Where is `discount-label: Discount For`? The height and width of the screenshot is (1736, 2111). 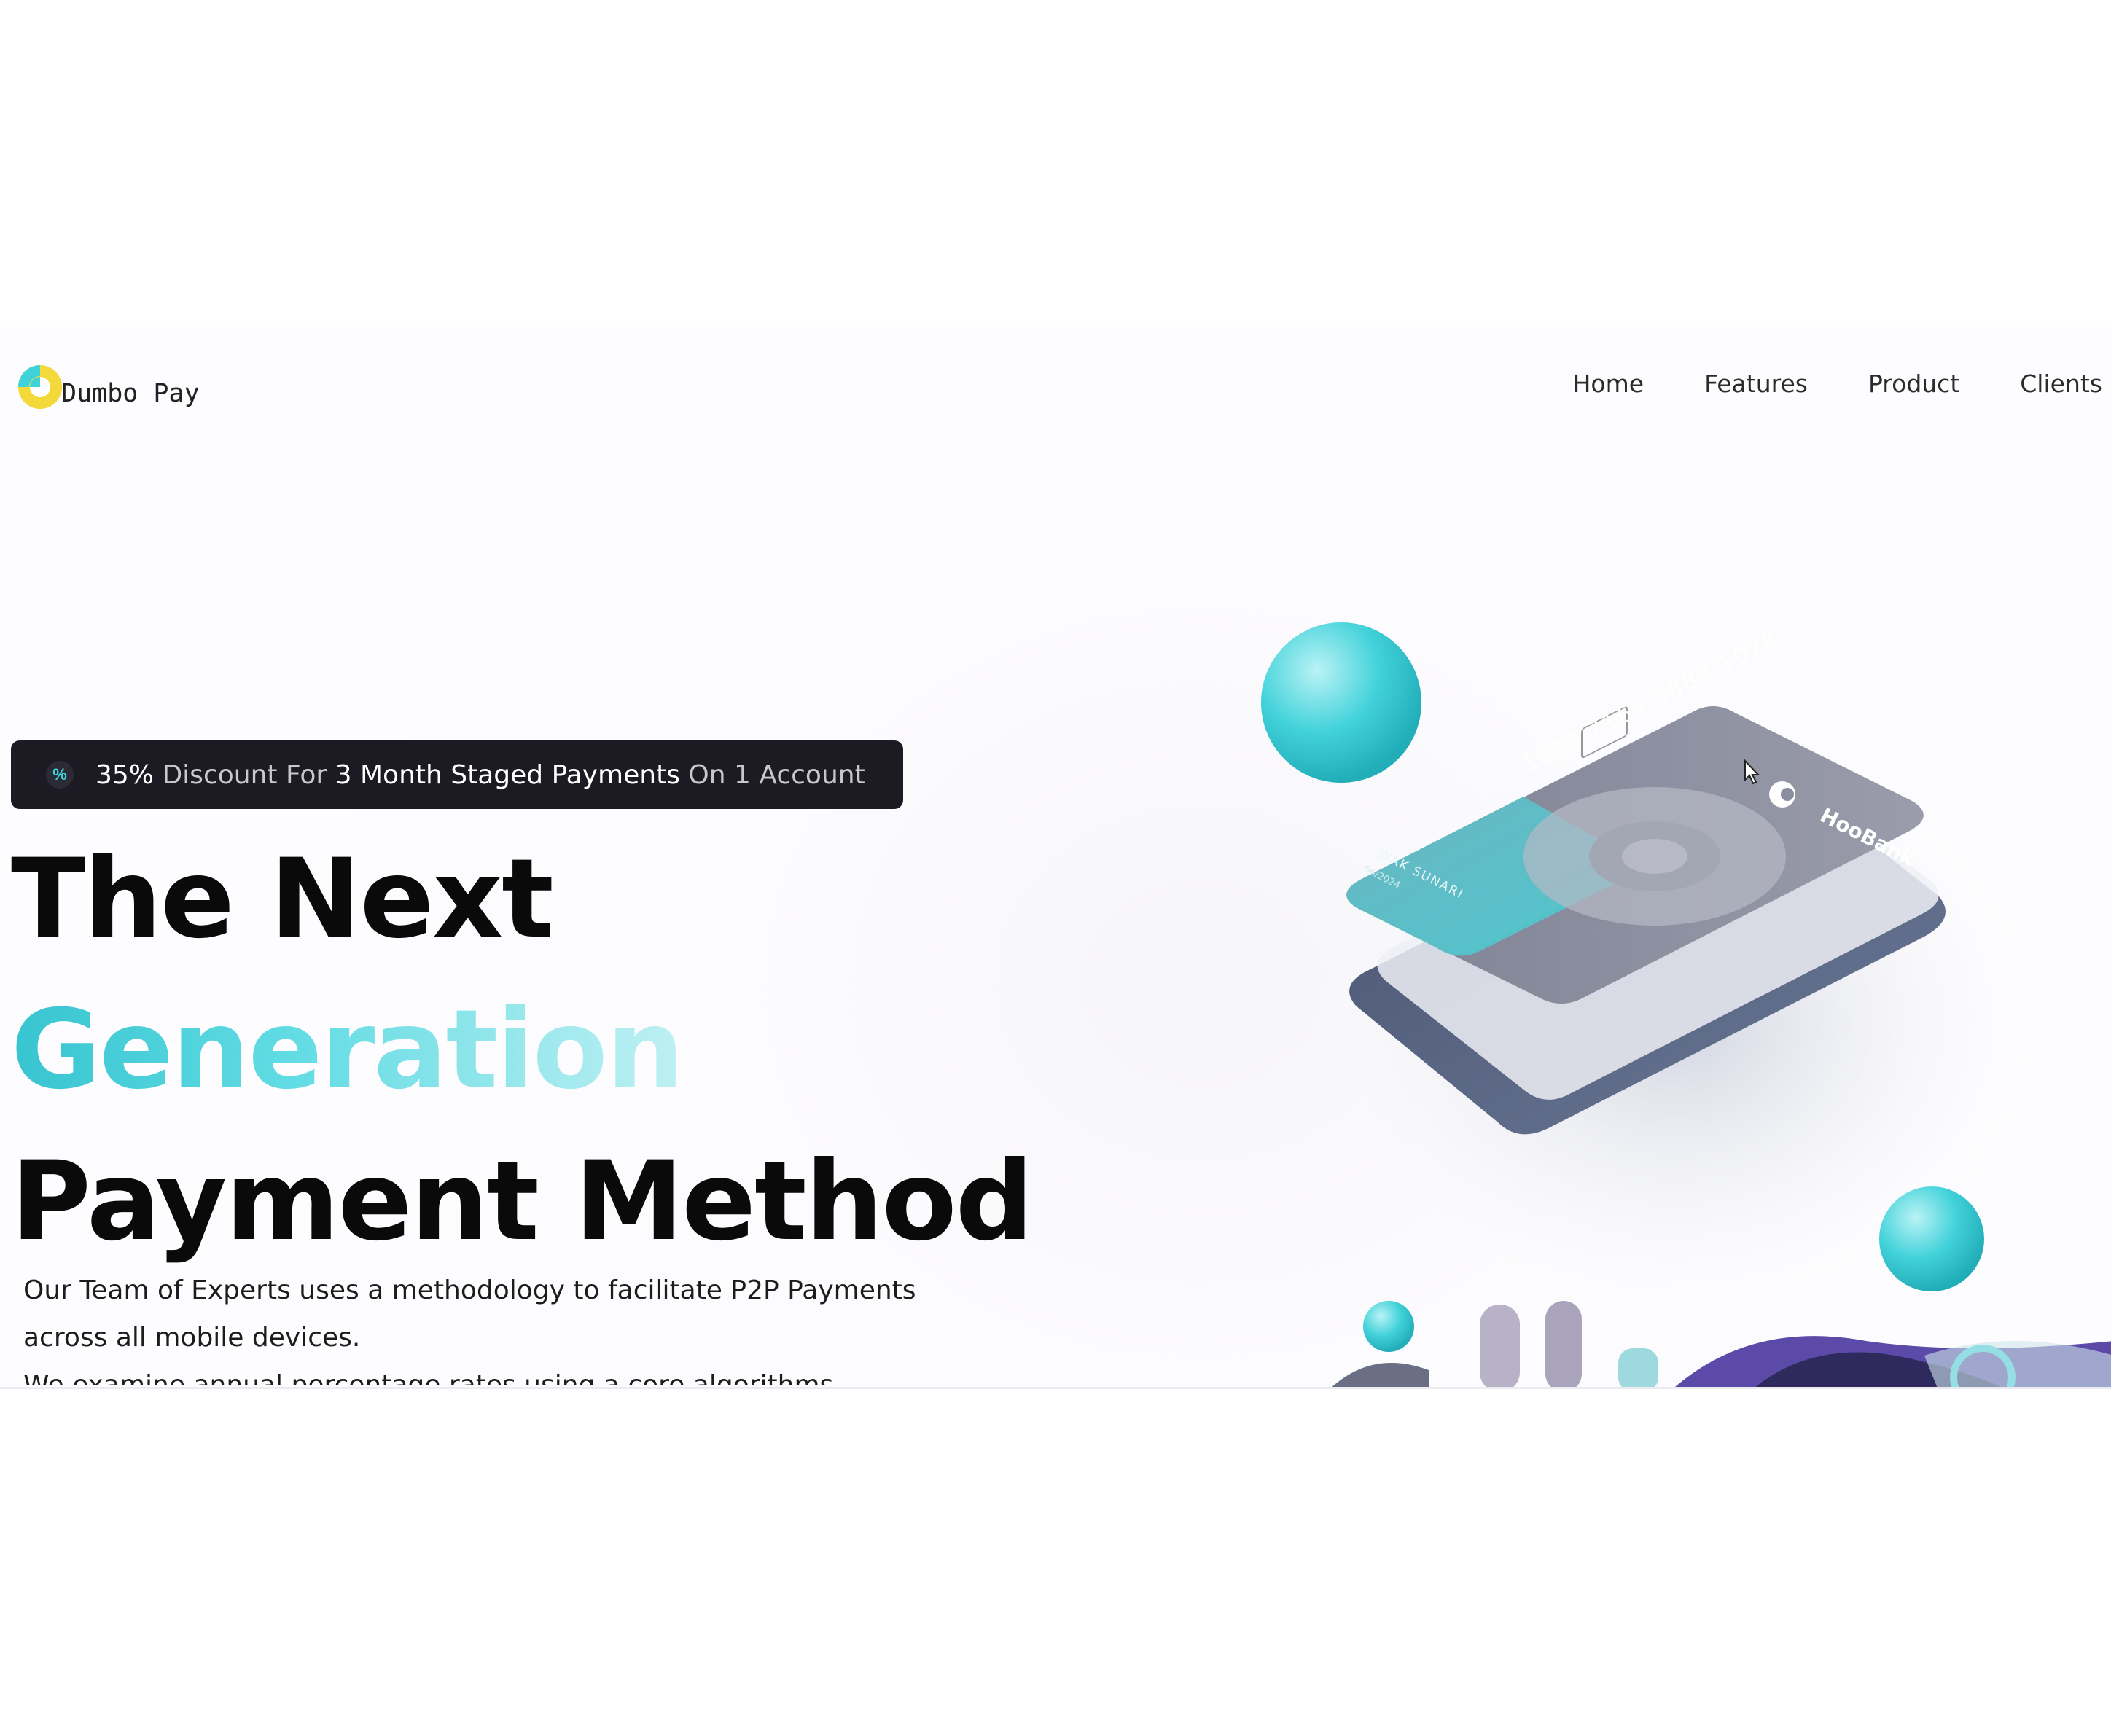 discount-label: Discount For is located at coordinates (244, 774).